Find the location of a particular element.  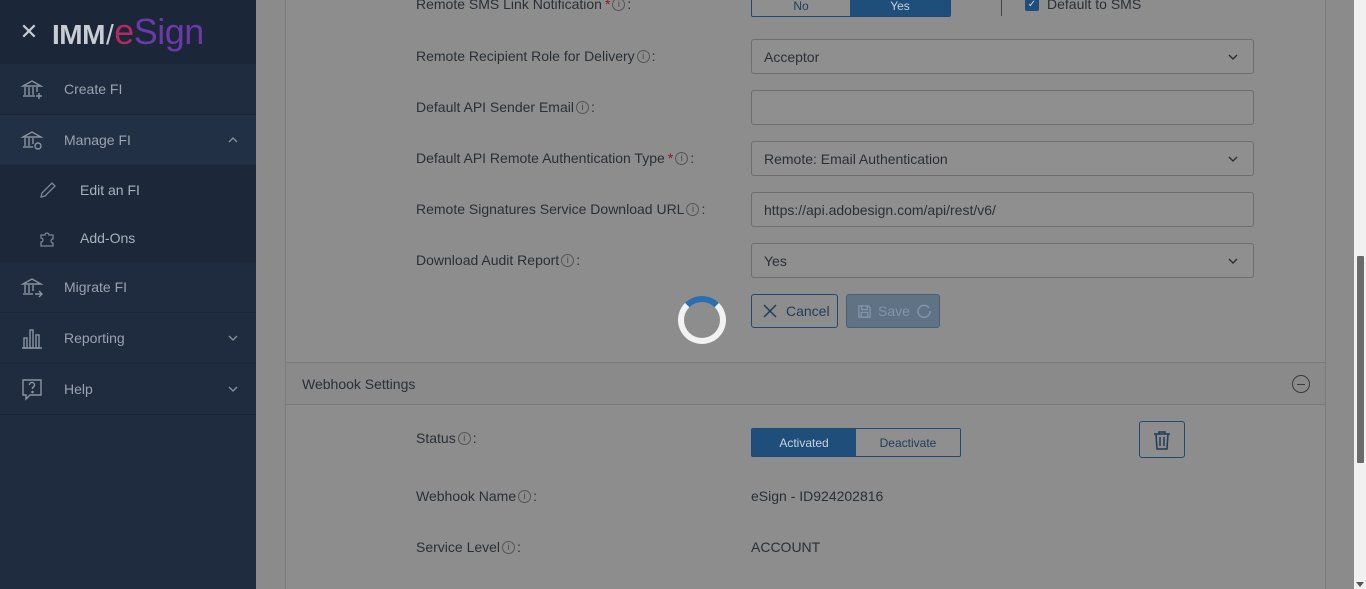

webhook-settings-title: Webhook Settings is located at coordinates (359, 383).